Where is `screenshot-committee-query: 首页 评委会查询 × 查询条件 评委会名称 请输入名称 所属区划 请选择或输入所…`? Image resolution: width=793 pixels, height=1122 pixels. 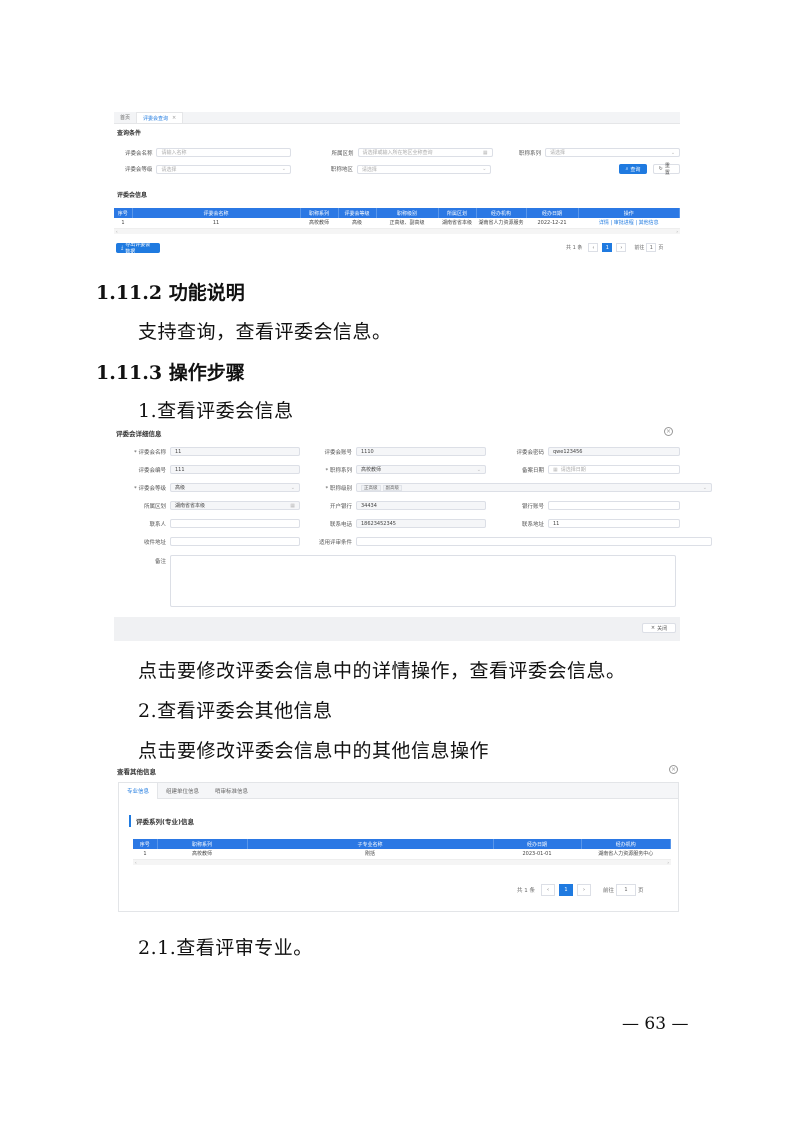
screenshot-committee-query: 首页 评委会查询 × 查询条件 评委会名称 请输入名称 所属区划 请选择或输入所… is located at coordinates (397, 187).